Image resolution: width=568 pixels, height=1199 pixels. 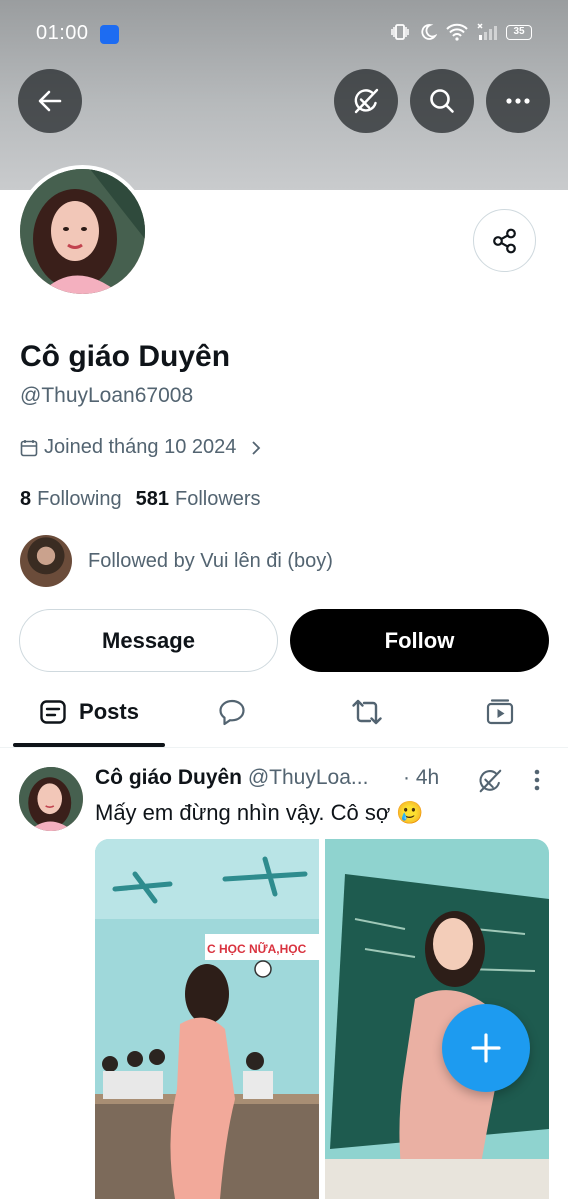 I want to click on reply-icon, so click(x=232, y=712).